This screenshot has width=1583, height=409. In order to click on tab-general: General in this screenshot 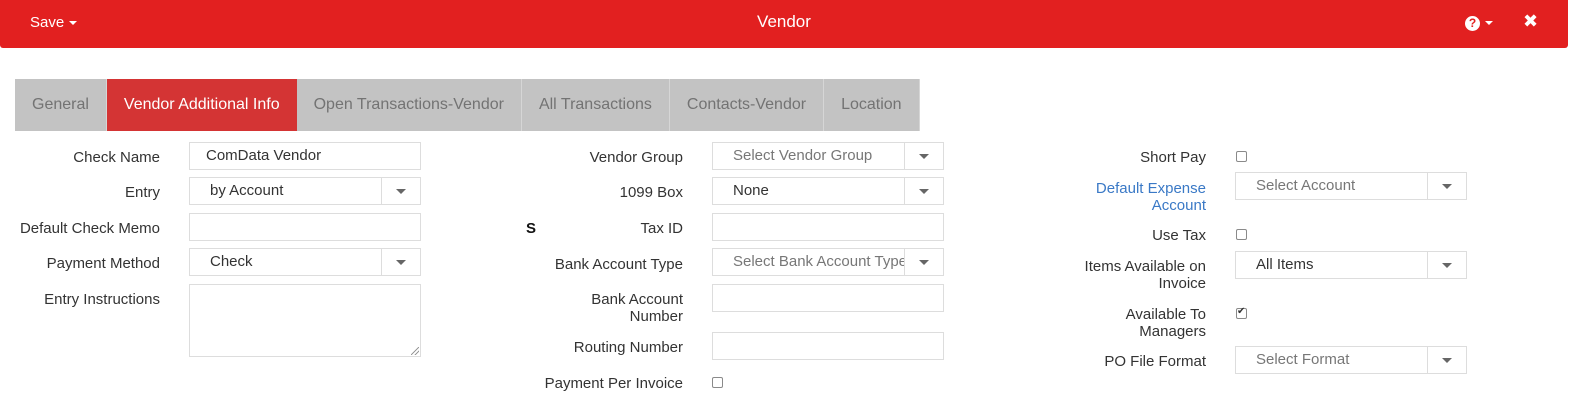, I will do `click(61, 105)`.